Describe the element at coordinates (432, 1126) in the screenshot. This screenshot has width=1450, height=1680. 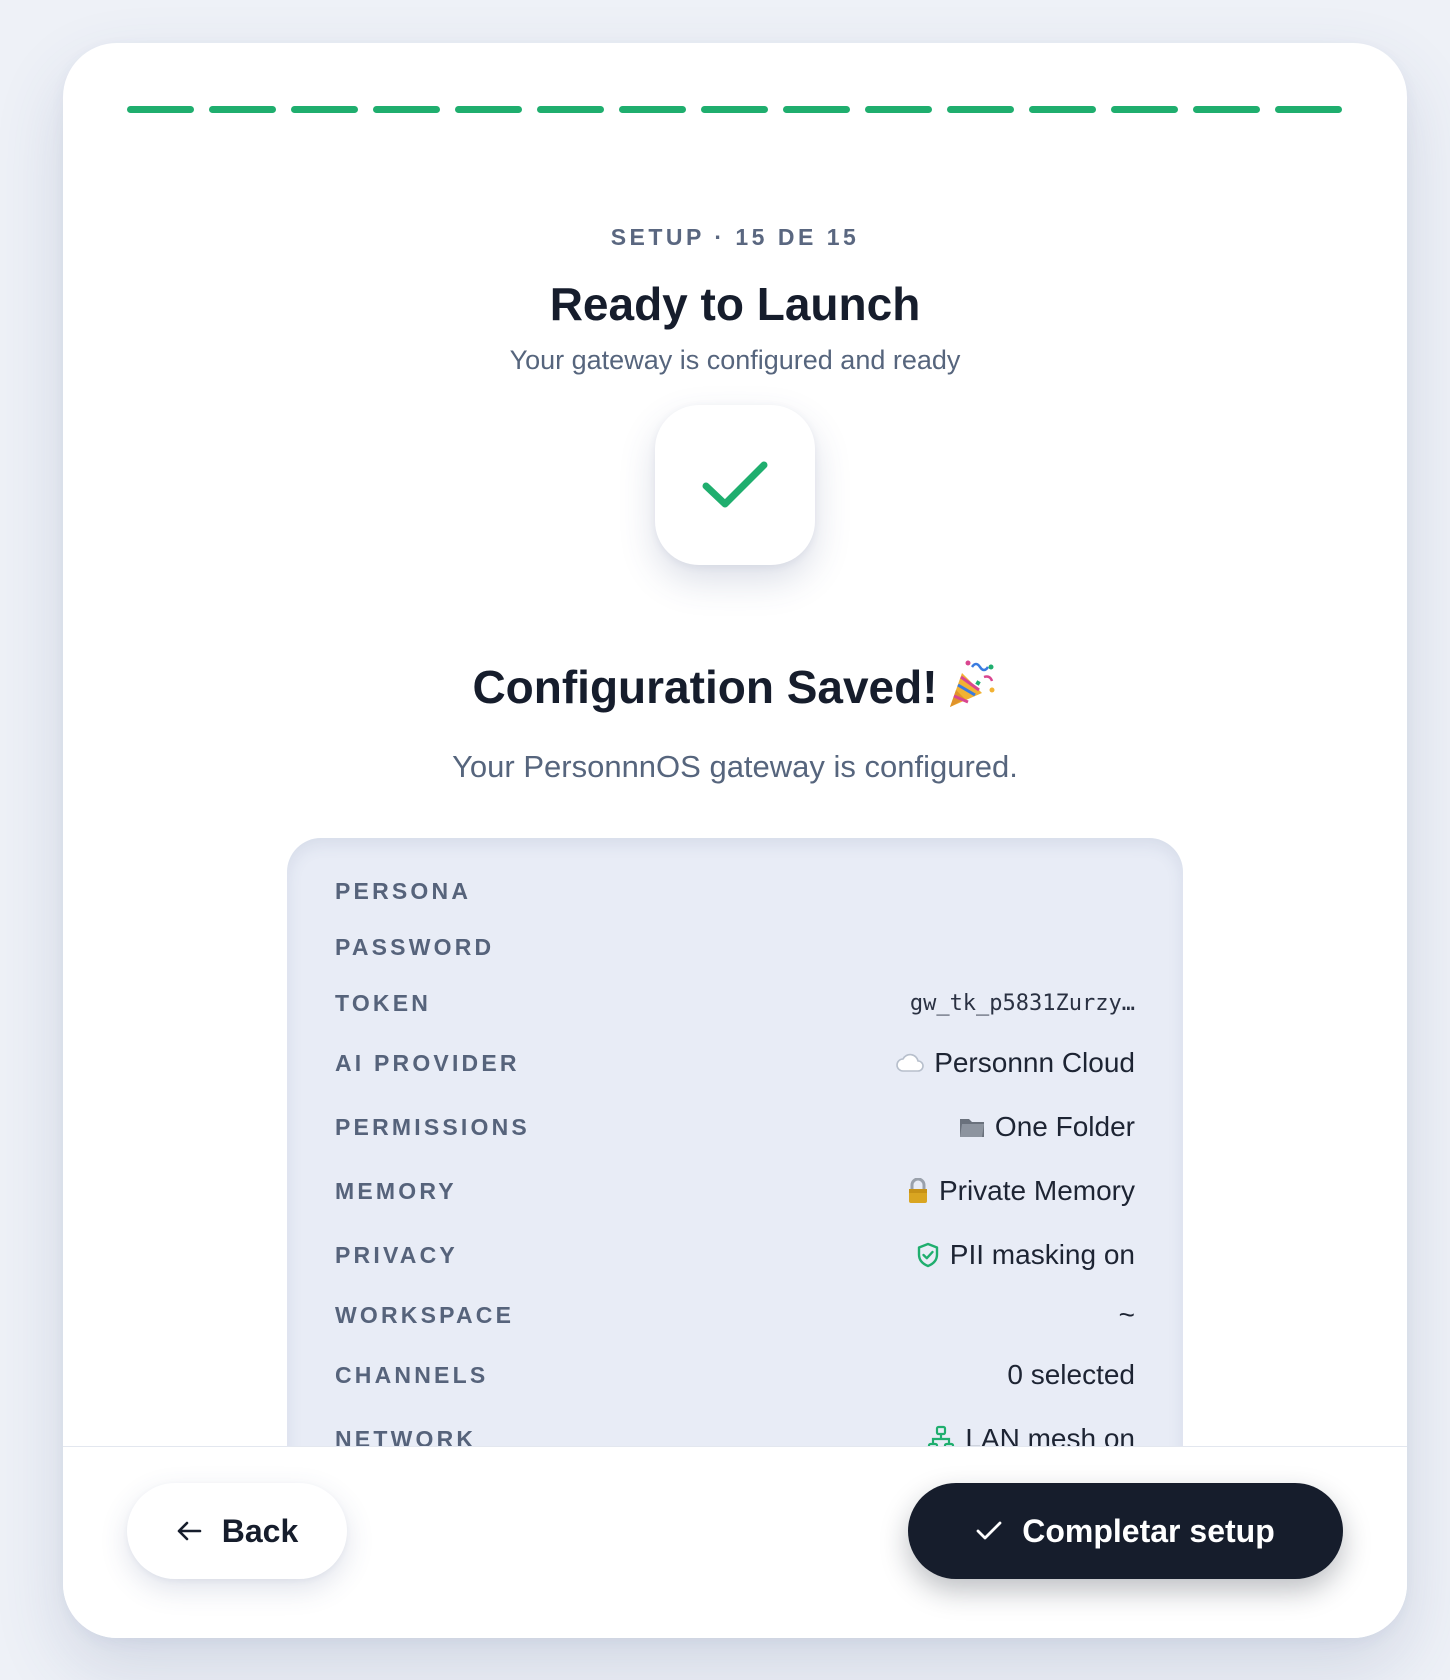
I see `summary-label: PERMISSIONS` at that location.